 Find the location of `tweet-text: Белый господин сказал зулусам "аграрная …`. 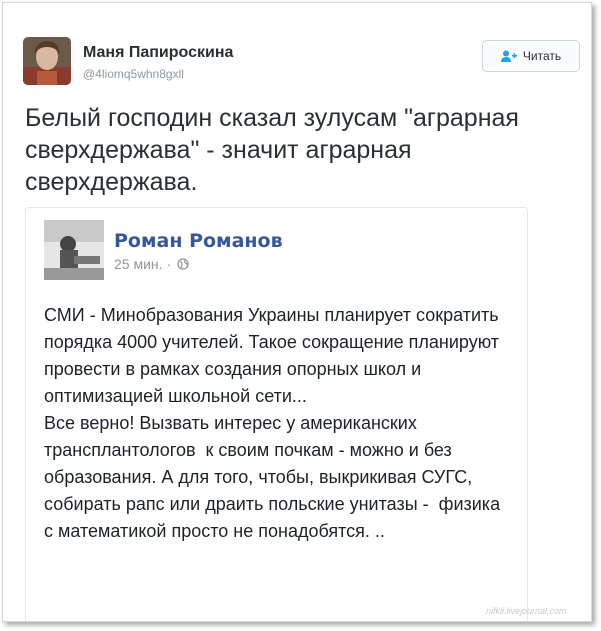

tweet-text: Белый господин сказал зулусам "аграрная … is located at coordinates (272, 150).